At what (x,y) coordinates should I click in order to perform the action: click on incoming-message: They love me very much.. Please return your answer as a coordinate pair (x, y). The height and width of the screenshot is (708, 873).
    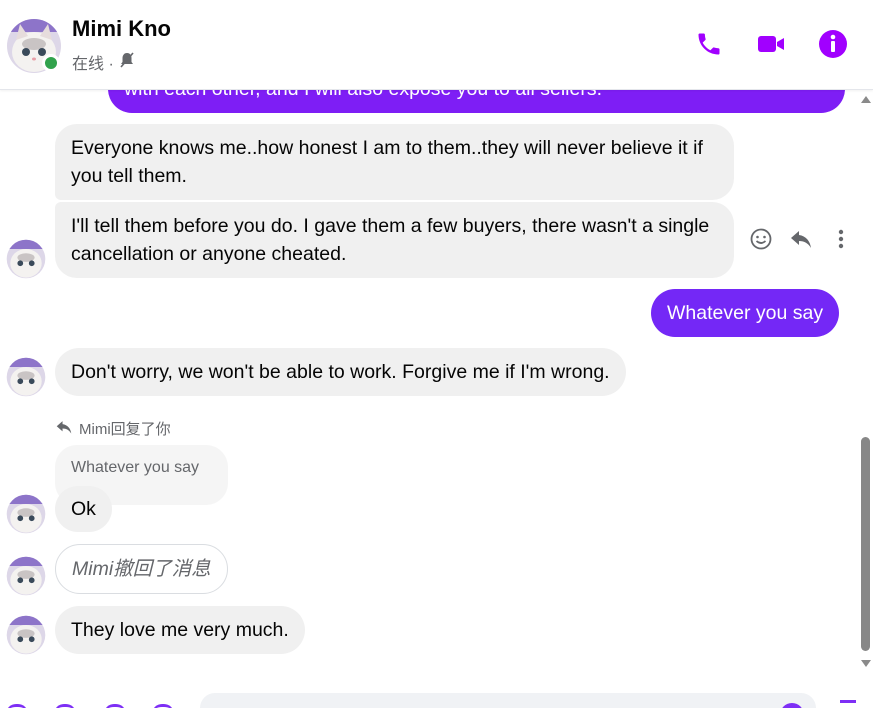
    Looking at the image, I should click on (180, 630).